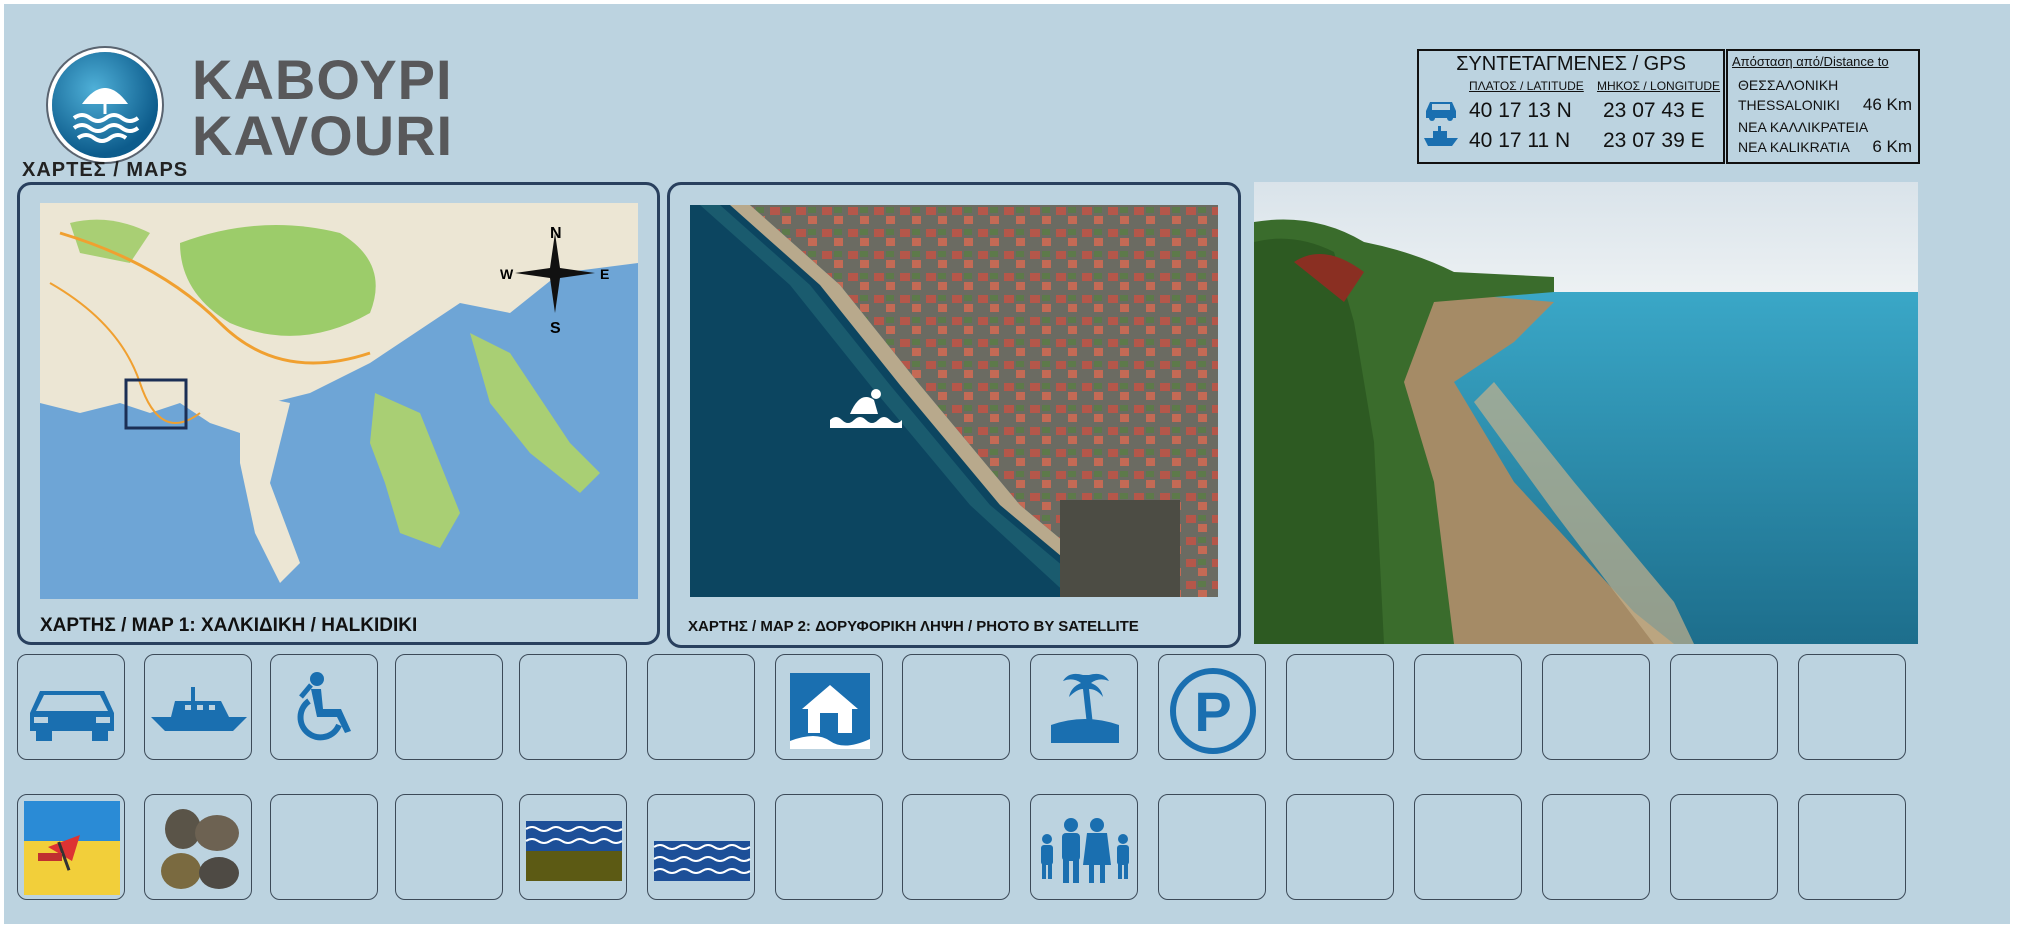  What do you see at coordinates (604, 274) in the screenshot?
I see `compass-e: E` at bounding box center [604, 274].